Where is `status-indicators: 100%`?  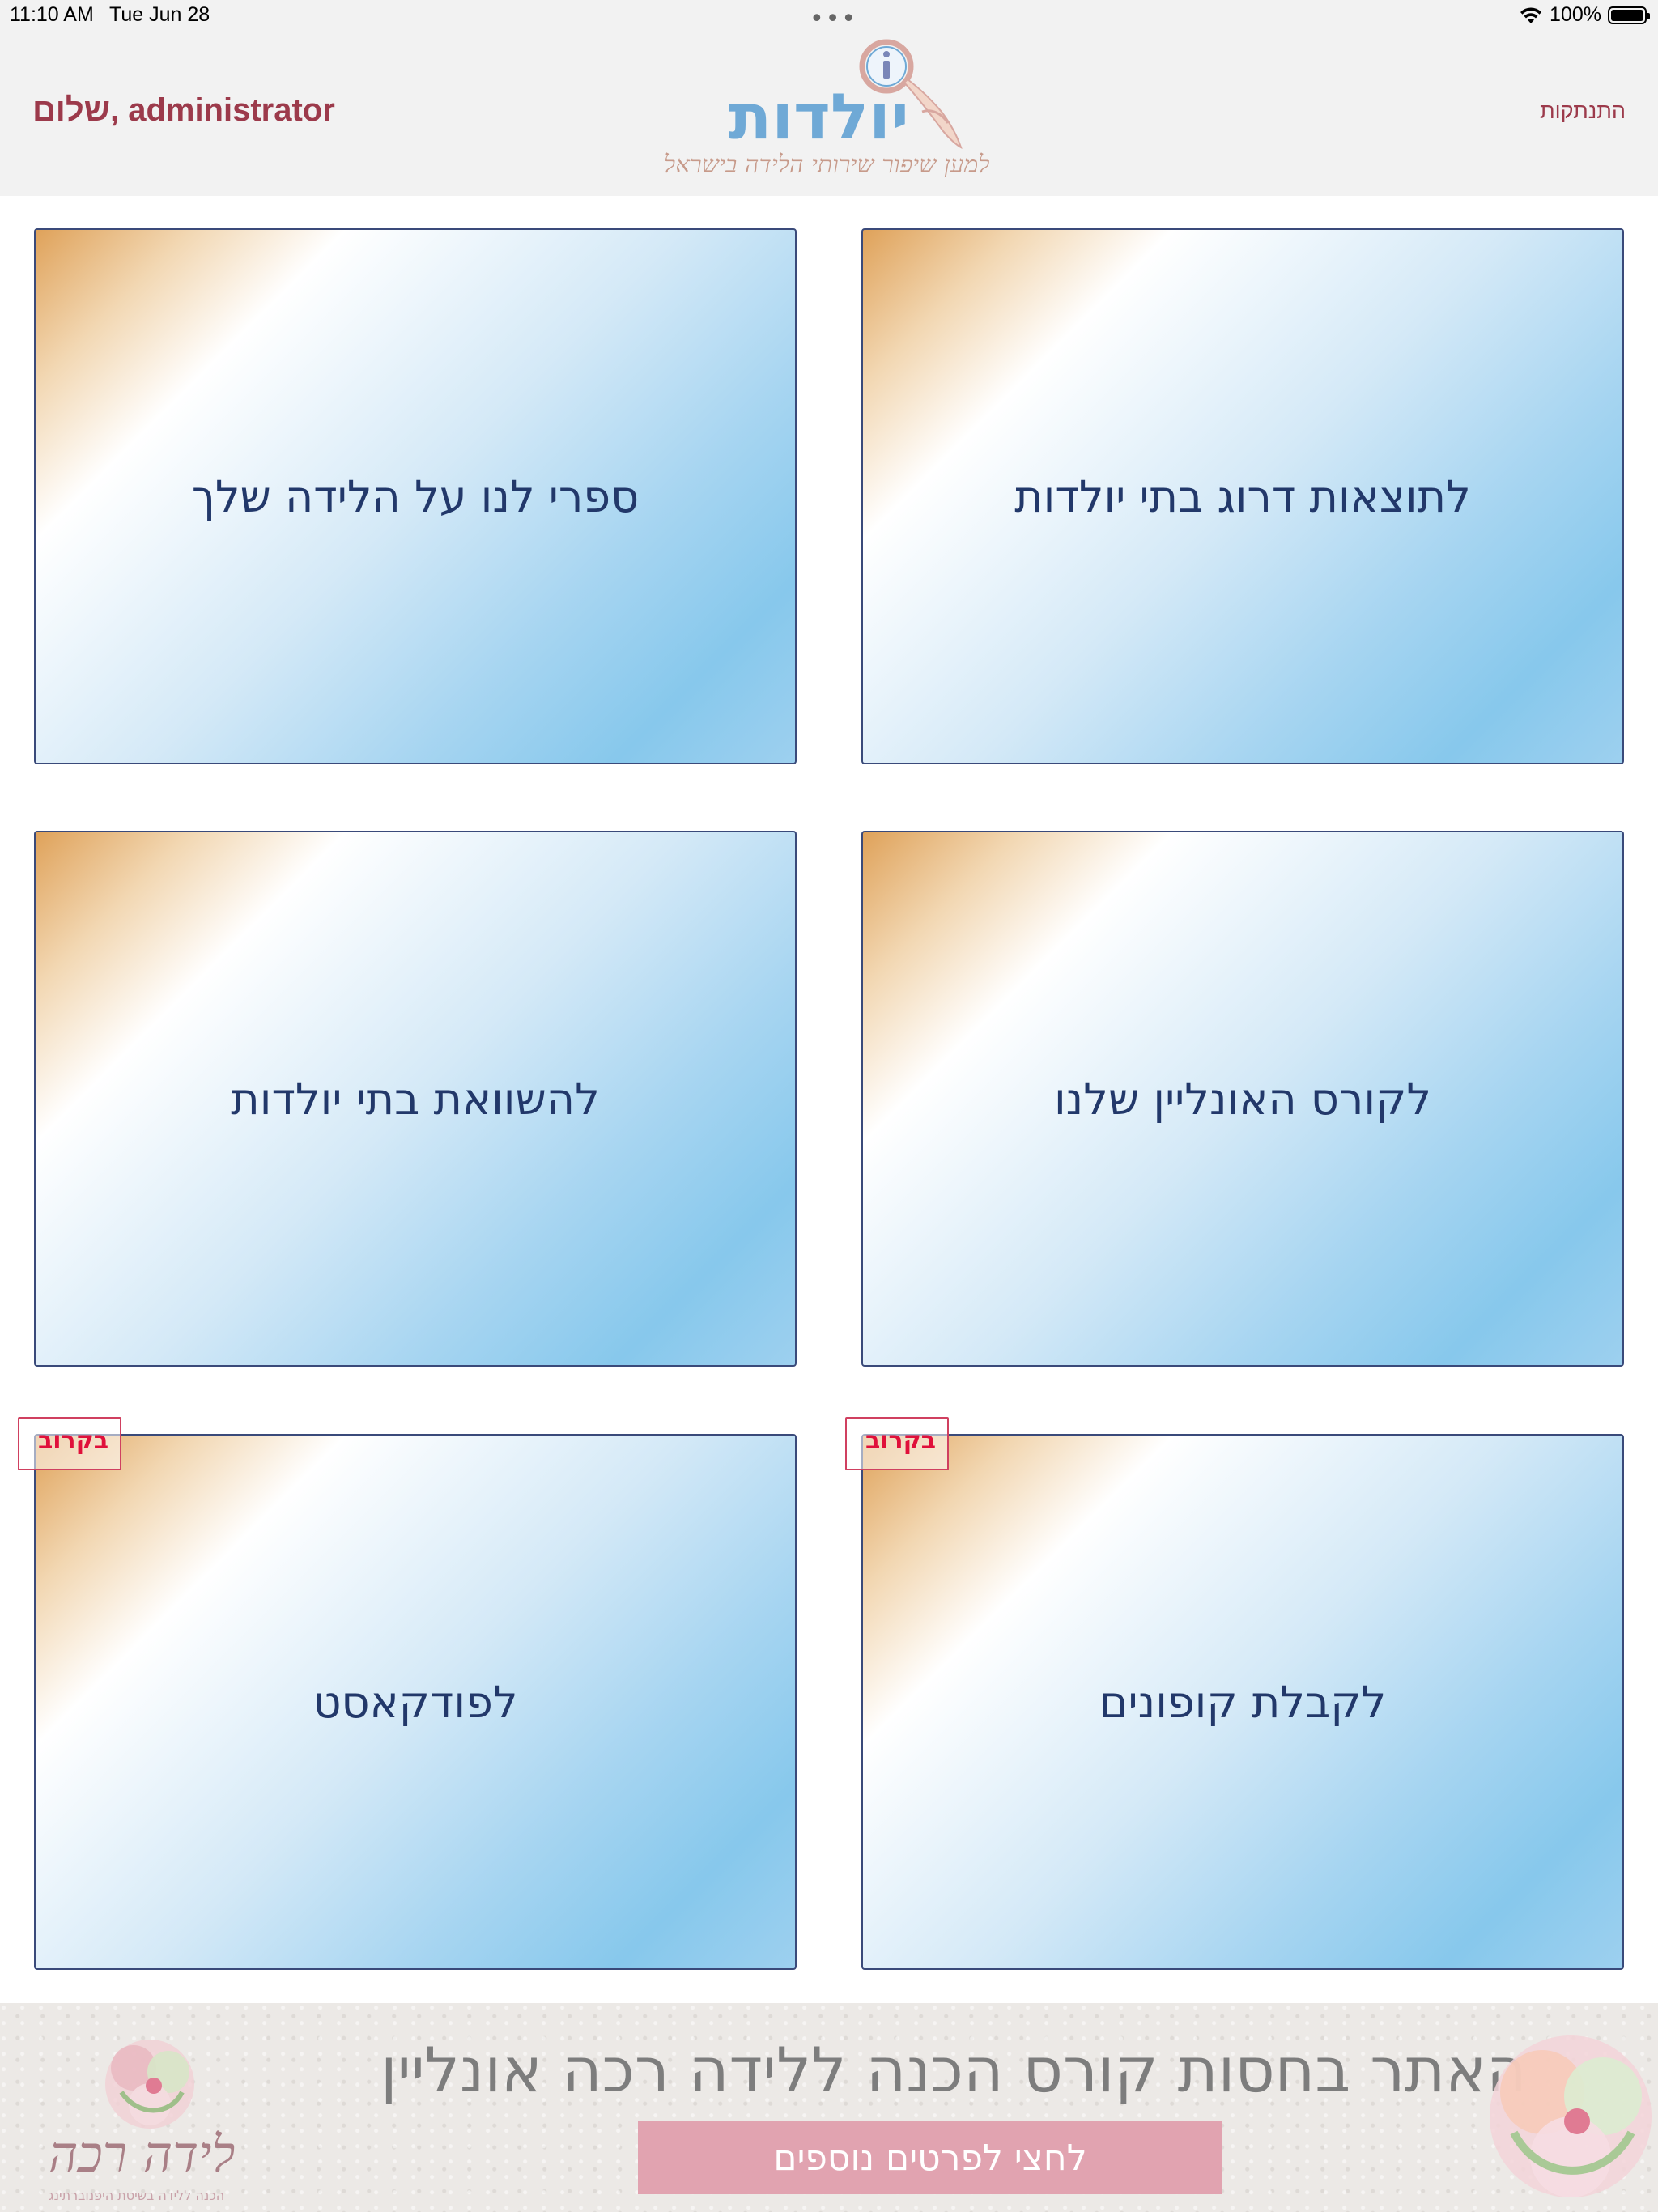
status-indicators: 100% is located at coordinates (1584, 15).